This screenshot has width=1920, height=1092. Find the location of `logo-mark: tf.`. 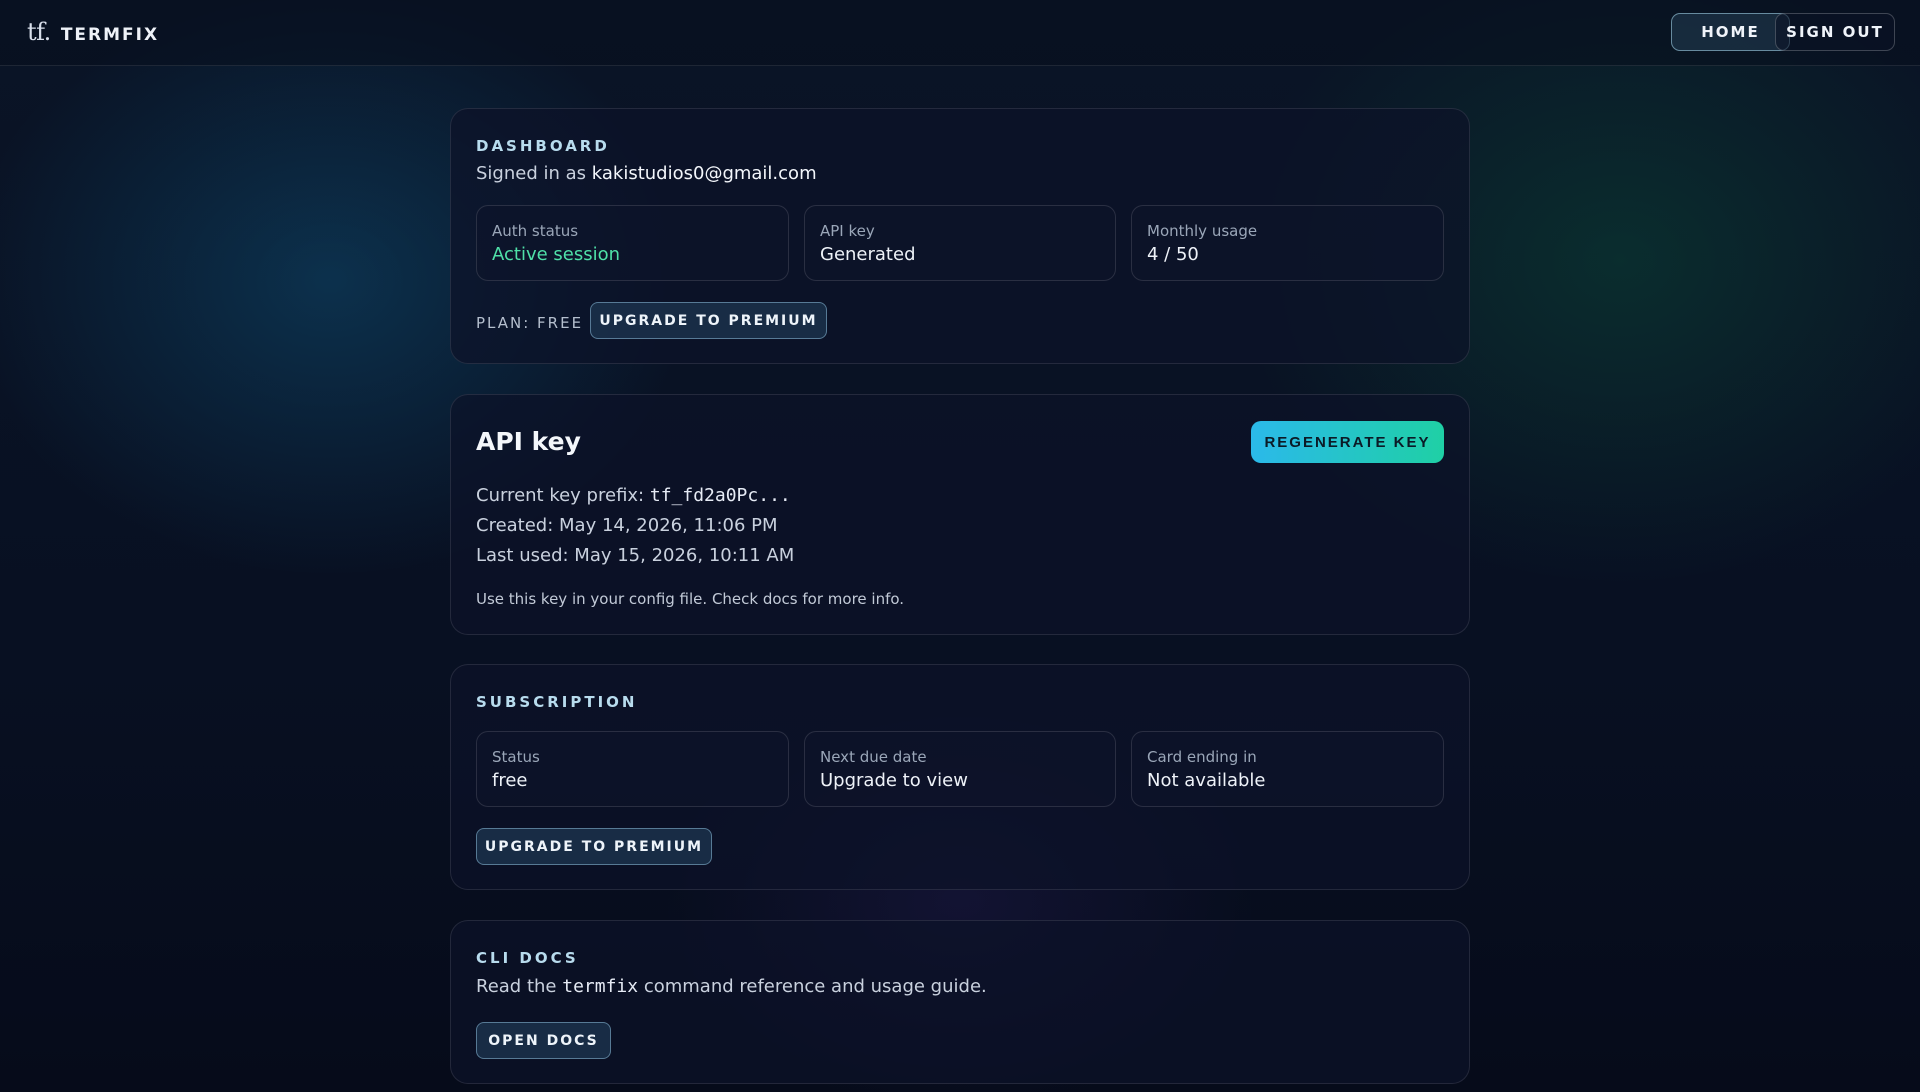

logo-mark: tf. is located at coordinates (39, 32).